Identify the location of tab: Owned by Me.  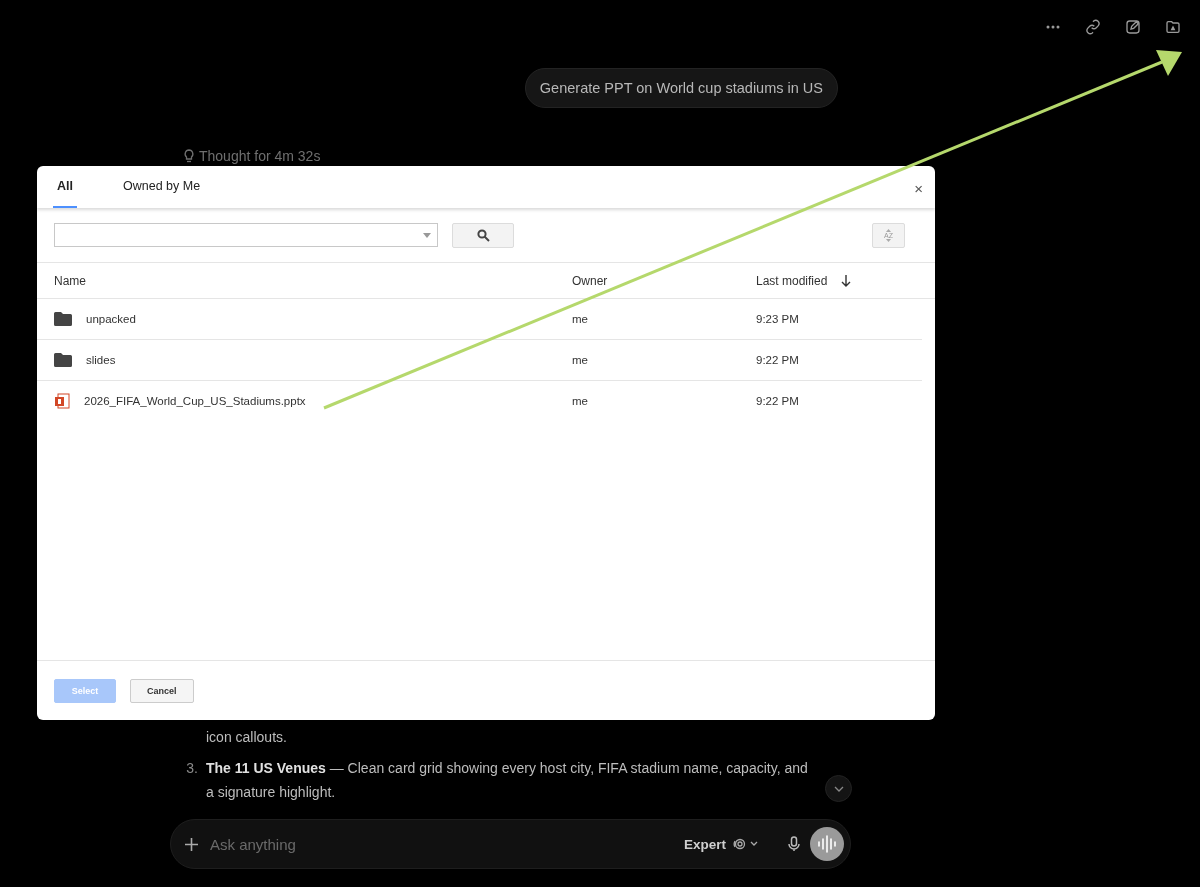
(162, 187).